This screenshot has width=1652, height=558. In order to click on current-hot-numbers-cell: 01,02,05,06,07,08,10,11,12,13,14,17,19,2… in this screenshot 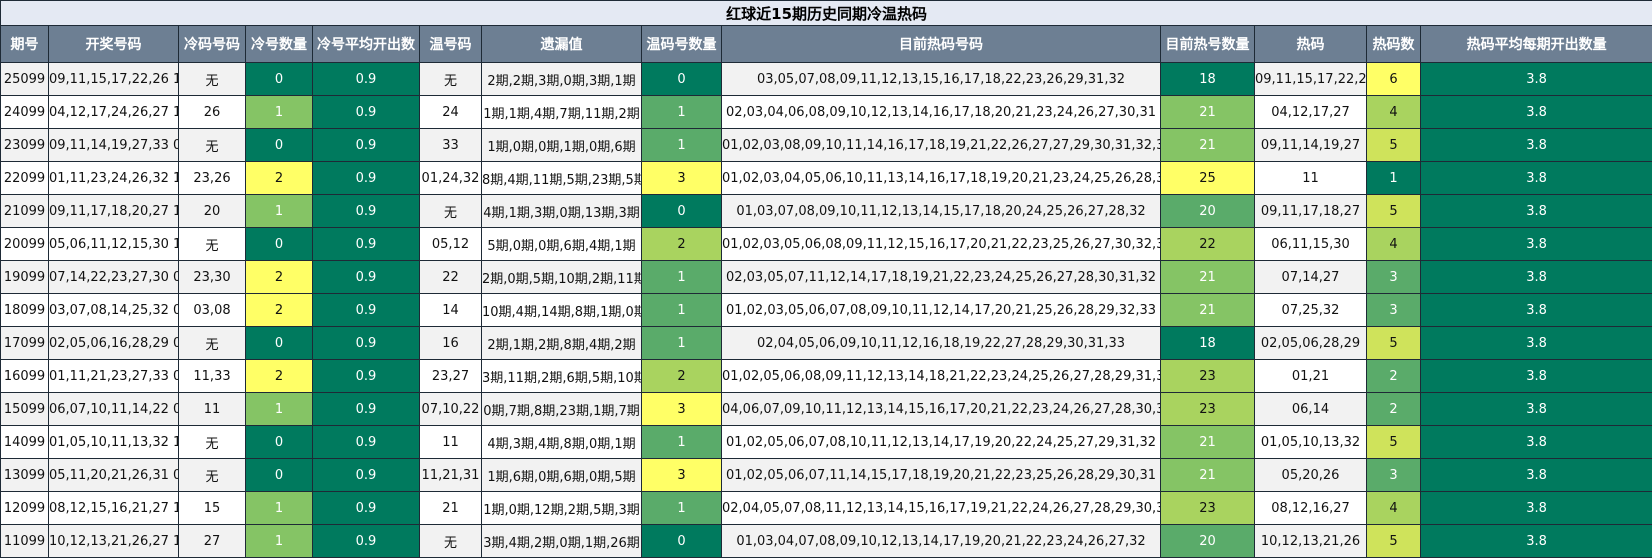, I will do `click(941, 442)`.